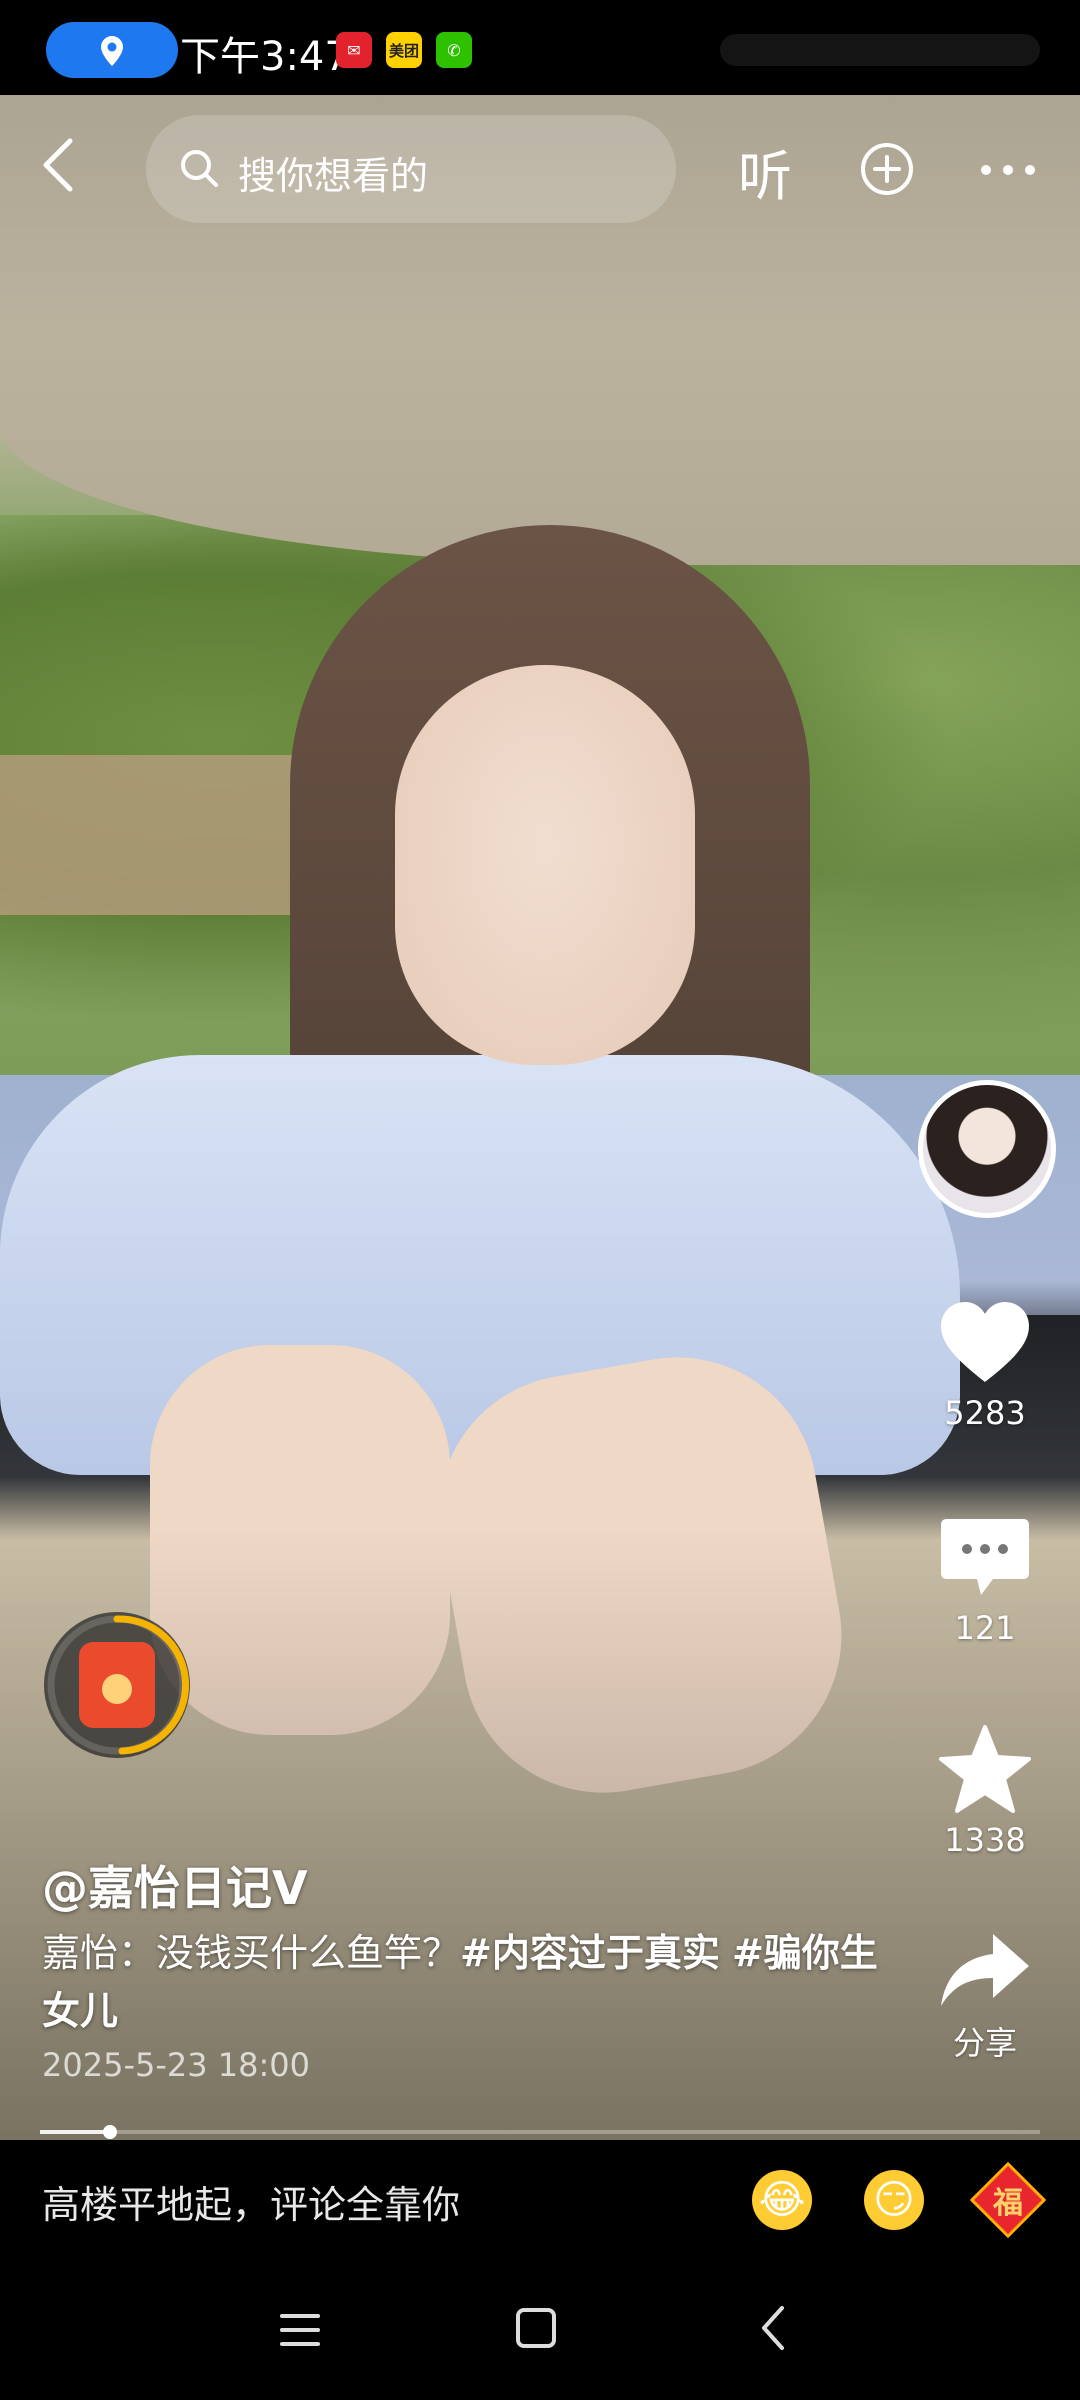  I want to click on comment-button: 121, so click(985, 1581).